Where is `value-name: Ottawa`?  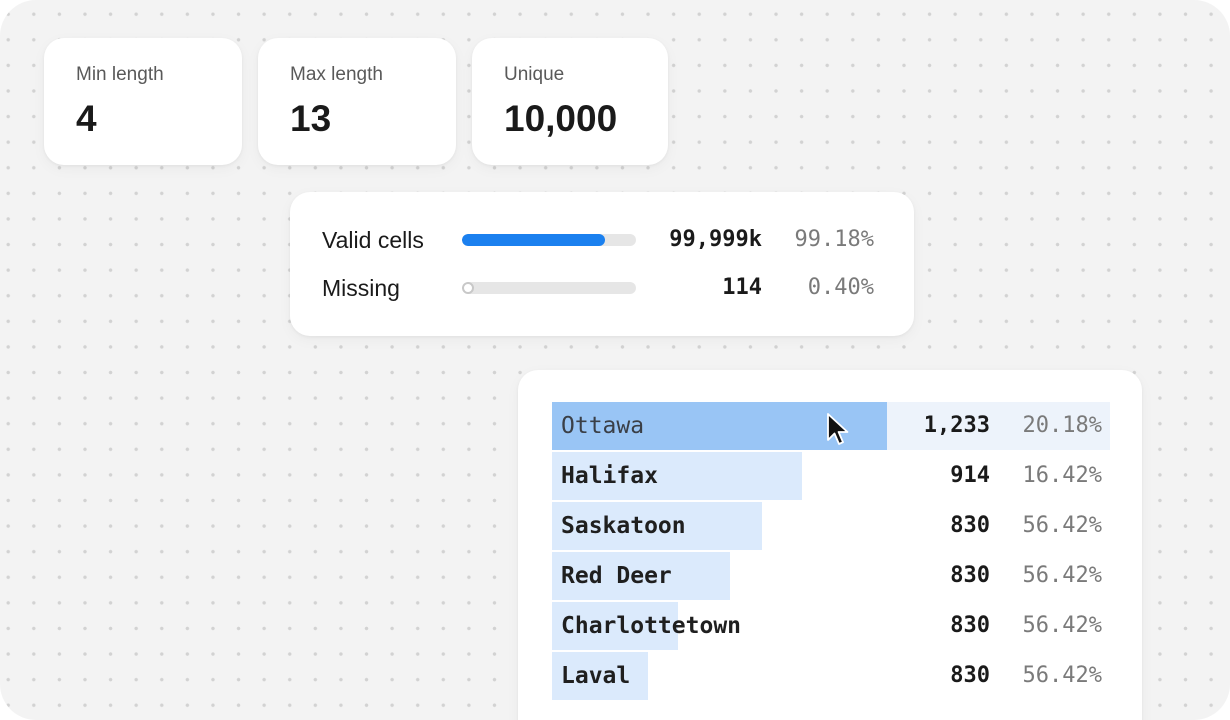
value-name: Ottawa is located at coordinates (603, 426).